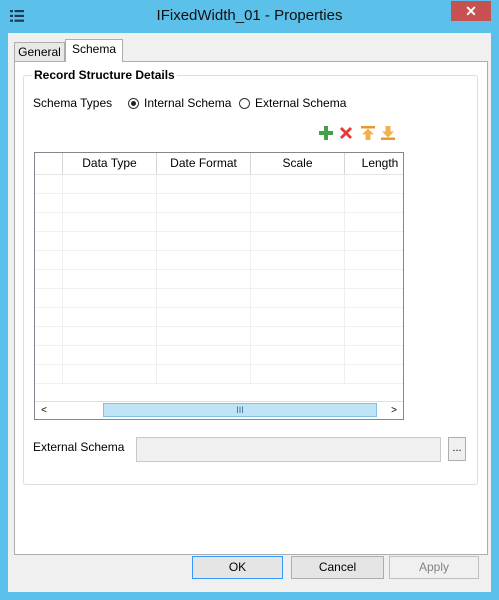  Describe the element at coordinates (388, 133) in the screenshot. I see `move-down-icon` at that location.